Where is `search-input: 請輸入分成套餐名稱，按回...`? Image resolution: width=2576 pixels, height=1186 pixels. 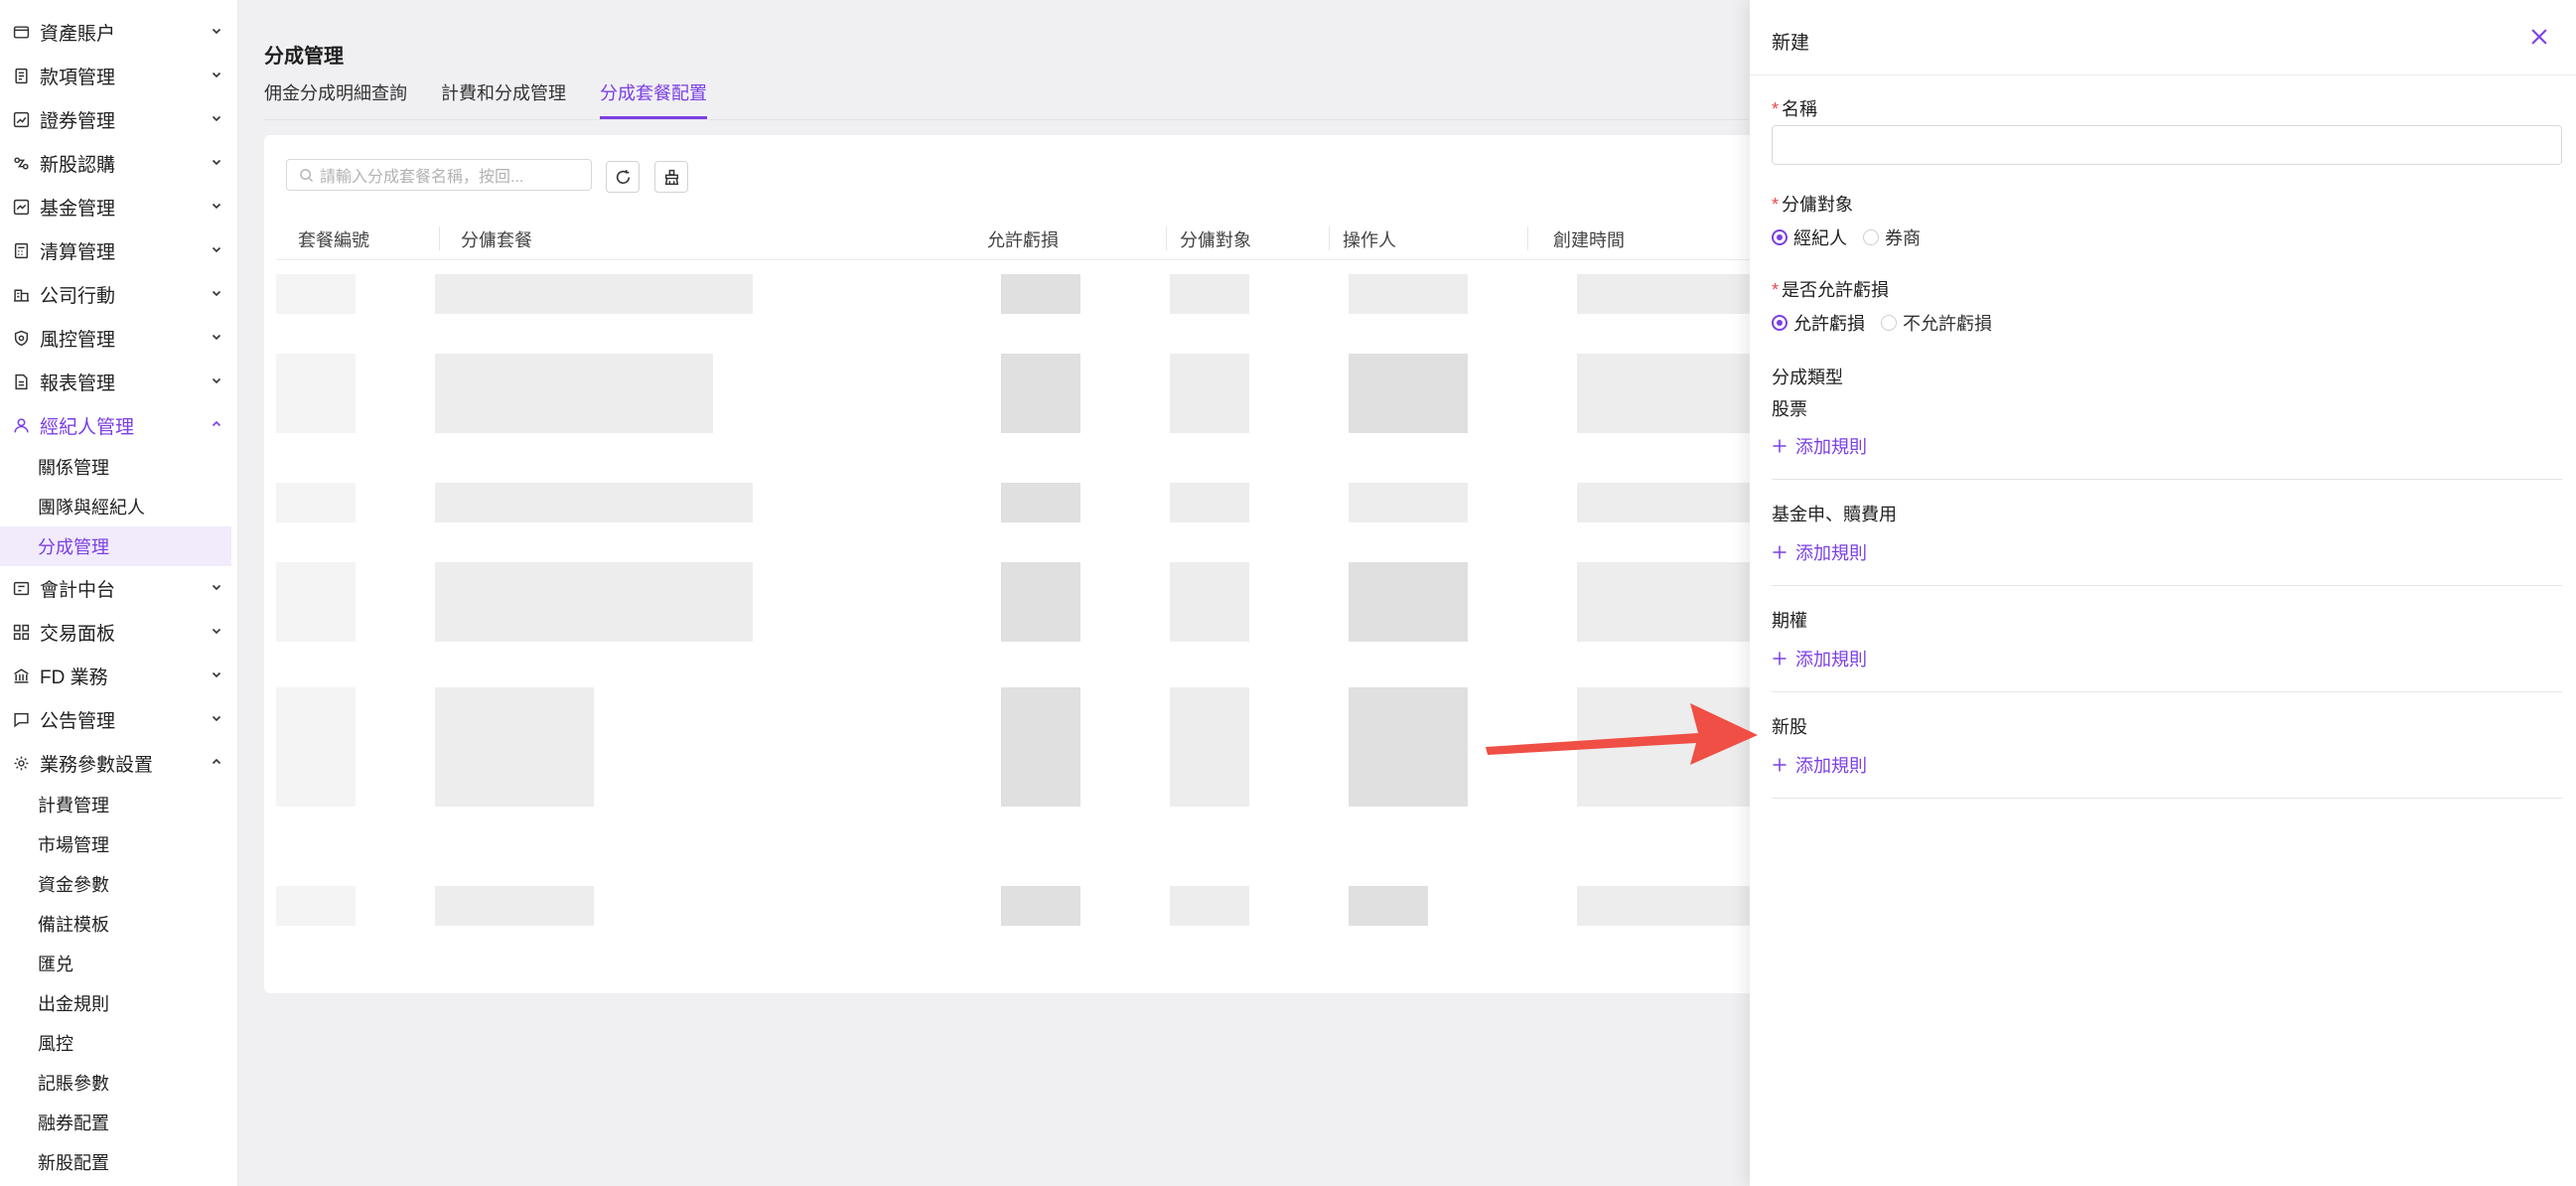 search-input: 請輸入分成套餐名稱，按回... is located at coordinates (439, 175).